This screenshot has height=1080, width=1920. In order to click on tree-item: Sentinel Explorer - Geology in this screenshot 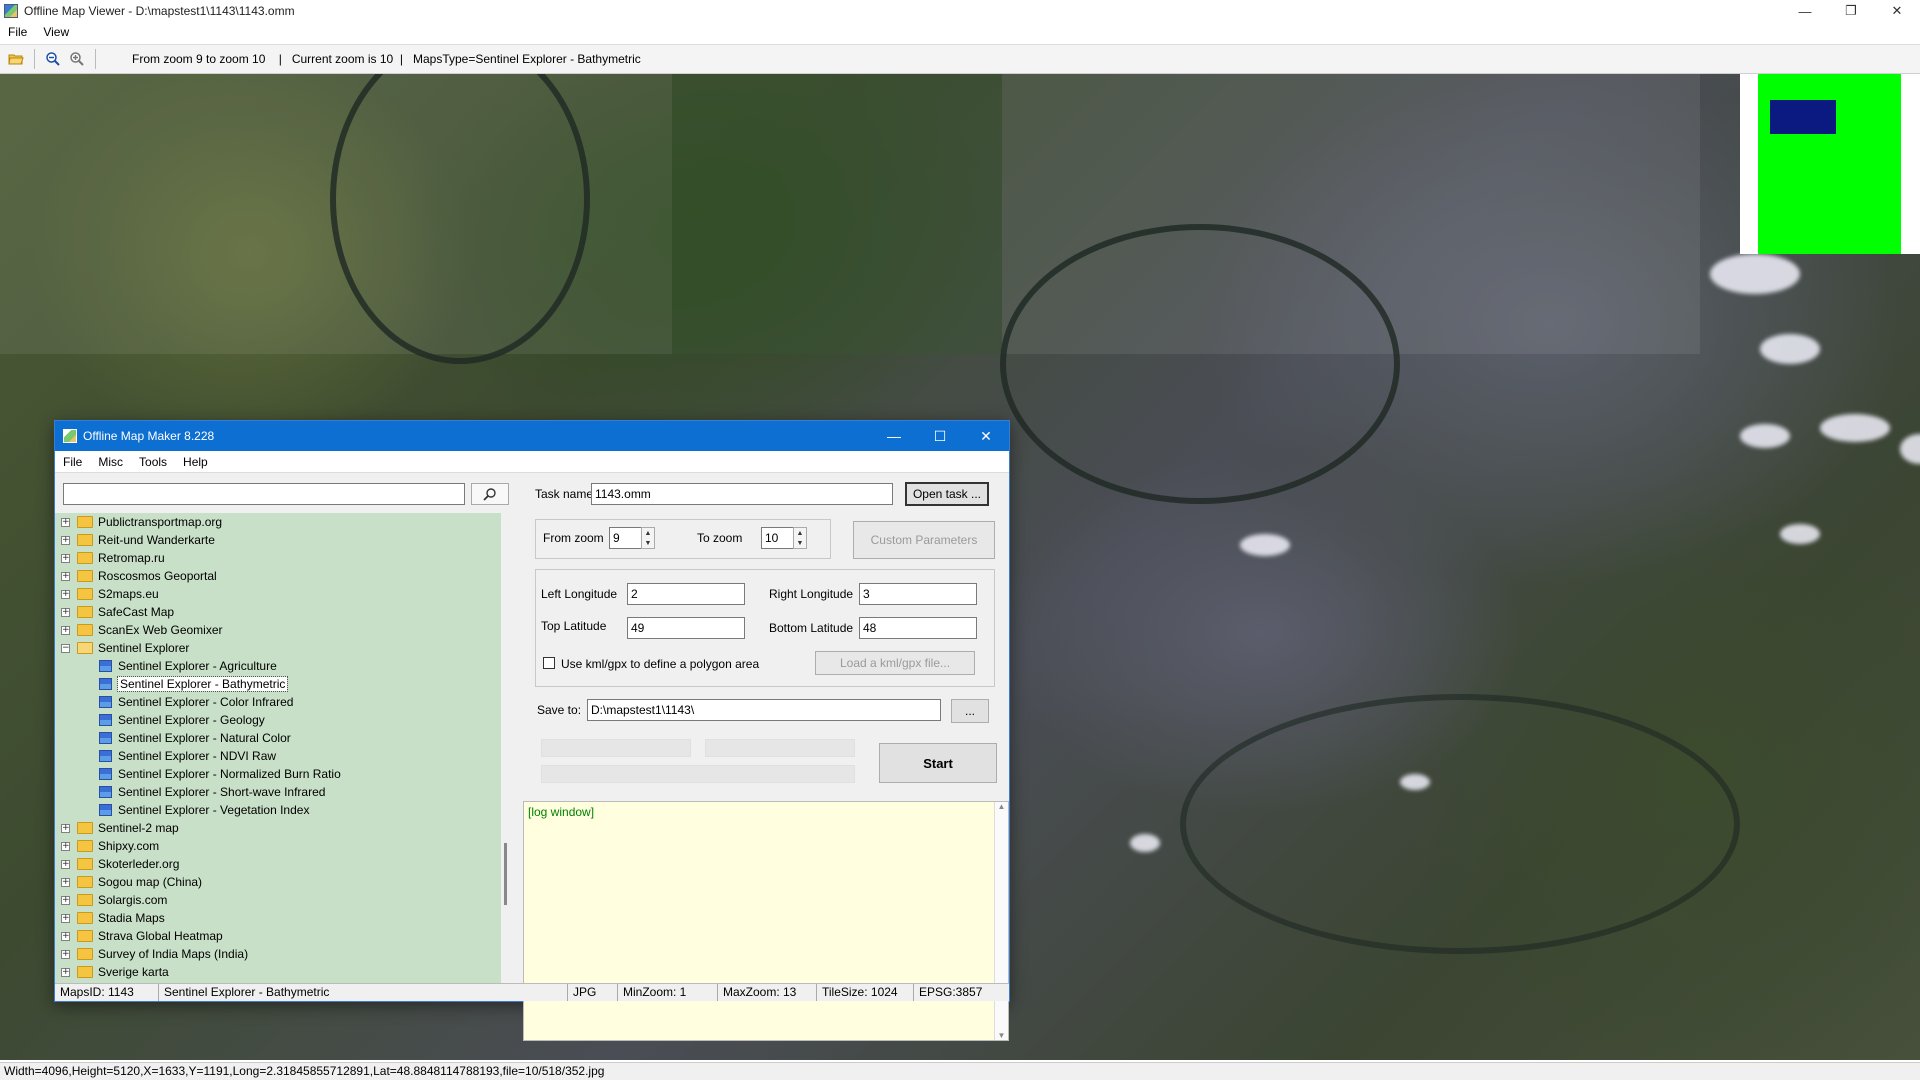, I will do `click(278, 720)`.